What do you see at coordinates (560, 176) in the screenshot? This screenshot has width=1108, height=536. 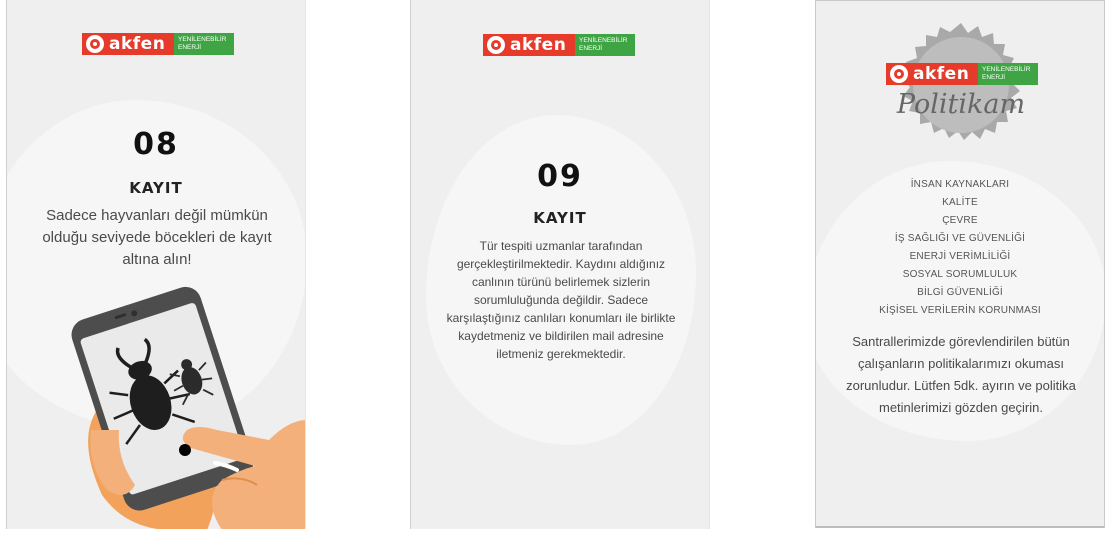 I see `step-number: 09` at bounding box center [560, 176].